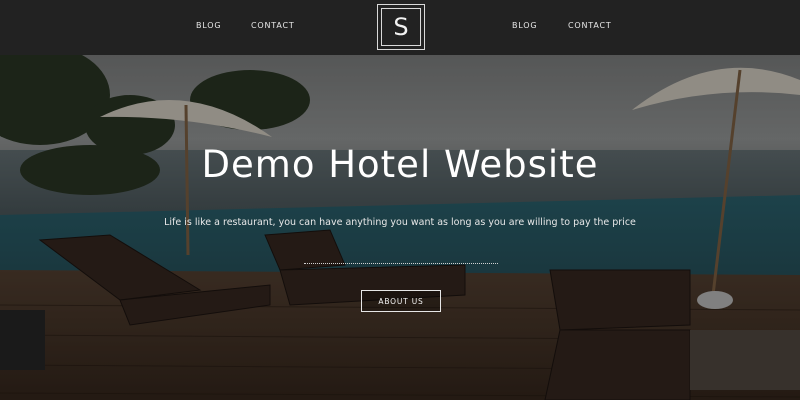  I want to click on nav-blog-left: BLOG, so click(208, 25).